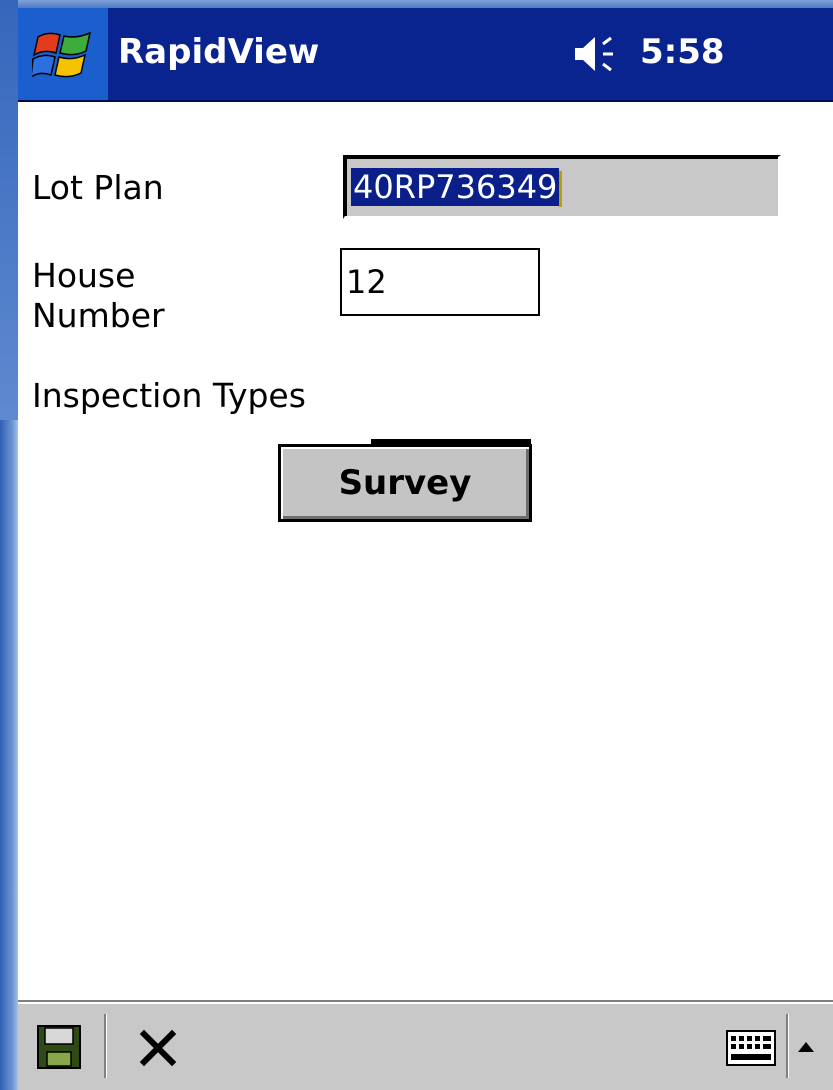 The height and width of the screenshot is (1090, 833). Describe the element at coordinates (440, 282) in the screenshot. I see `house-number-field: 12` at that location.